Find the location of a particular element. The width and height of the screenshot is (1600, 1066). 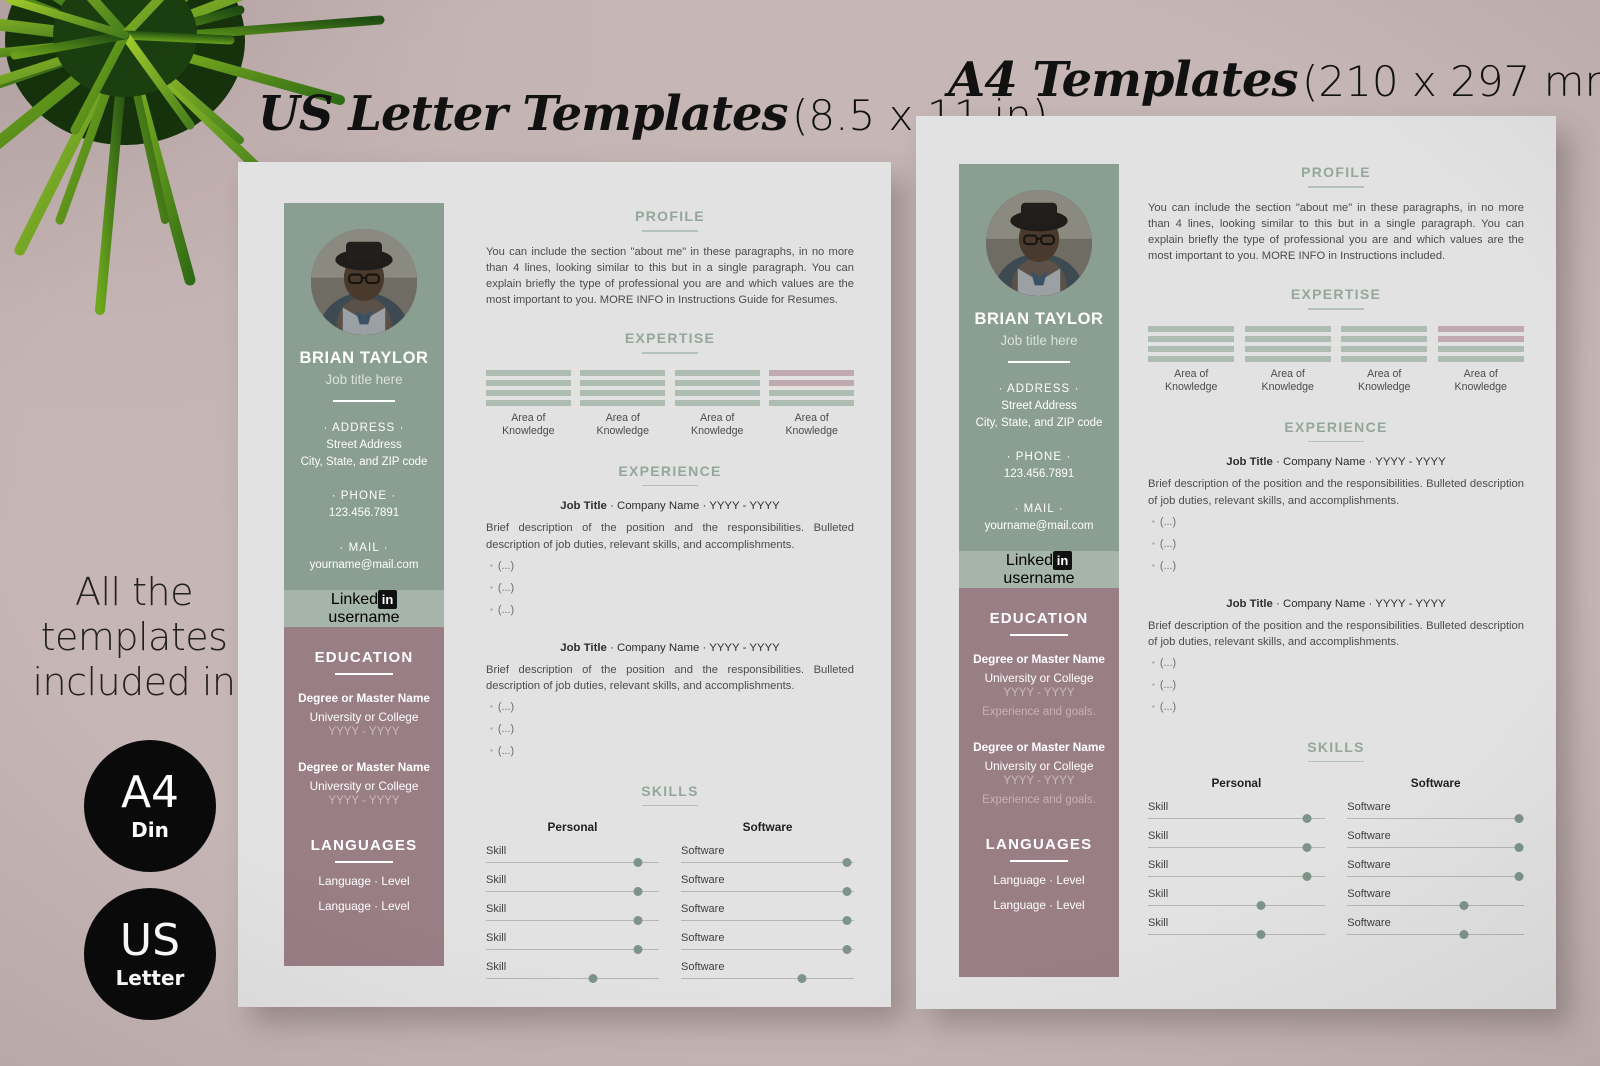

us-contact-value-0-0: Street Address is located at coordinates (364, 445).